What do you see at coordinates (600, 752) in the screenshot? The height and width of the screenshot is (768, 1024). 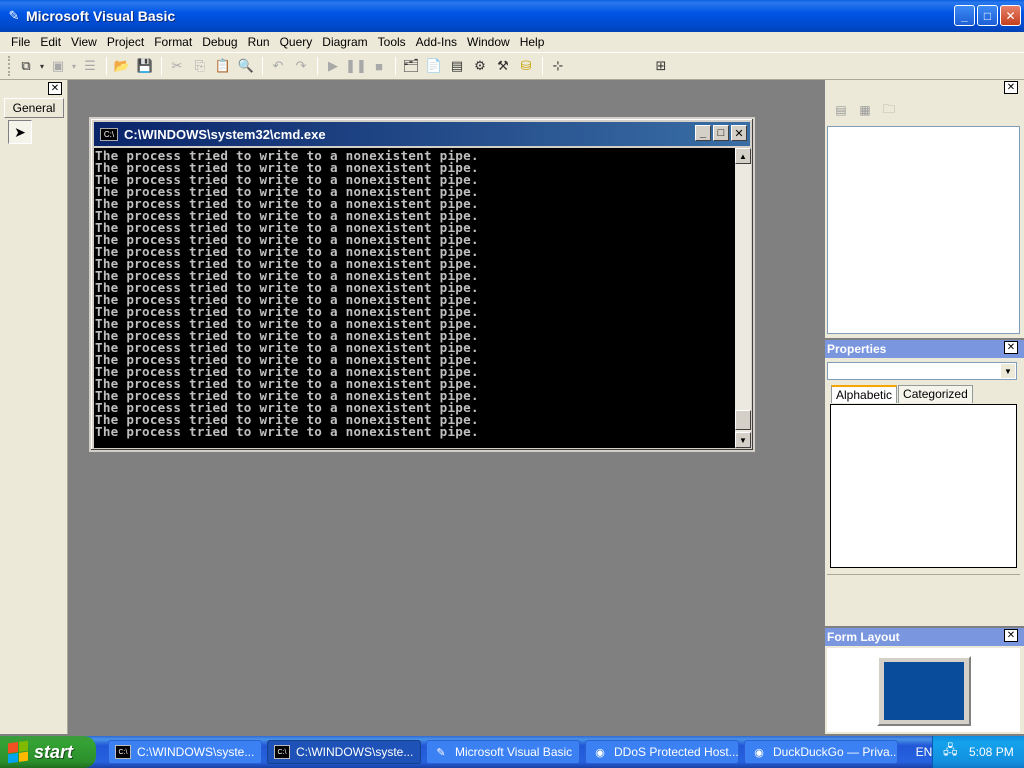 I see `browser-icon: ◉` at bounding box center [600, 752].